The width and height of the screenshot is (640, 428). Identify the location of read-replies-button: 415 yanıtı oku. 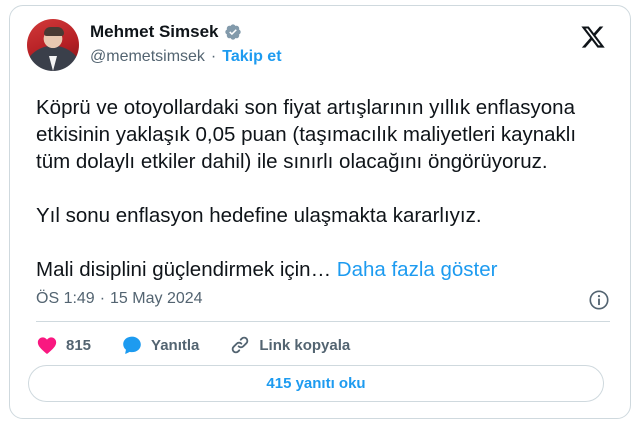
(316, 383).